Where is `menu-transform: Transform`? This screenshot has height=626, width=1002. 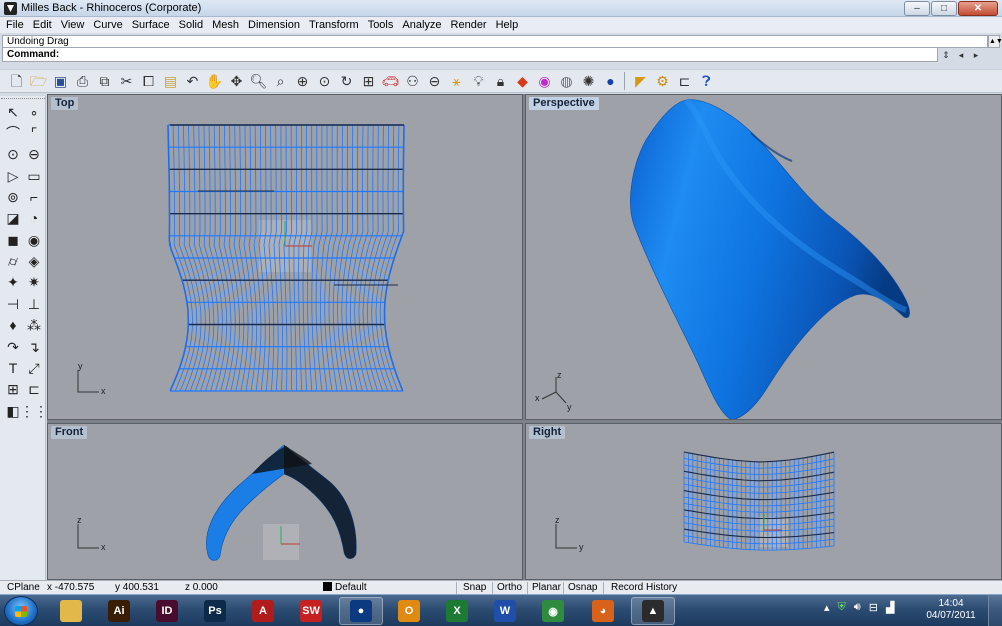 menu-transform: Transform is located at coordinates (334, 25).